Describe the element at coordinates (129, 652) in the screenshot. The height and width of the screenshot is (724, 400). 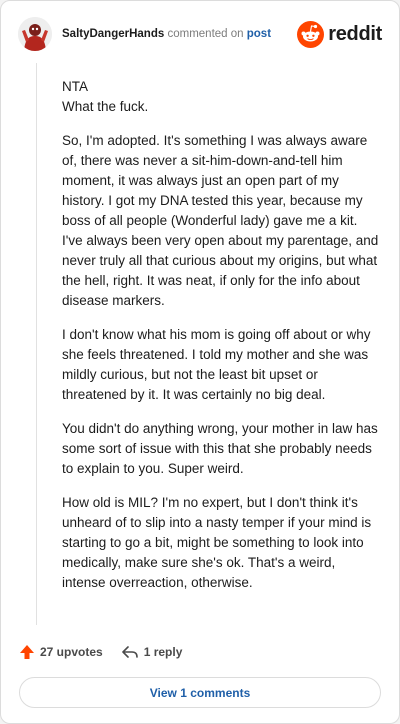
I see `reply-arrow-icon` at that location.